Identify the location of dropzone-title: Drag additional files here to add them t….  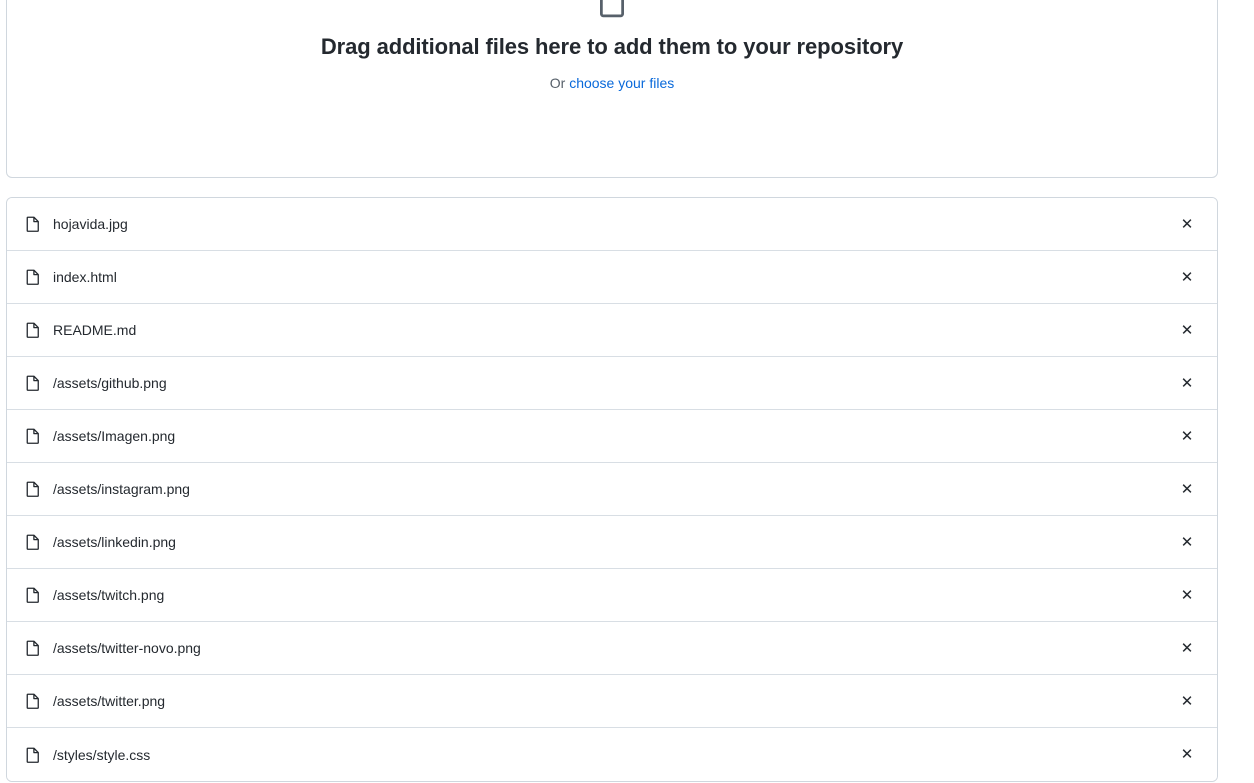
(612, 46).